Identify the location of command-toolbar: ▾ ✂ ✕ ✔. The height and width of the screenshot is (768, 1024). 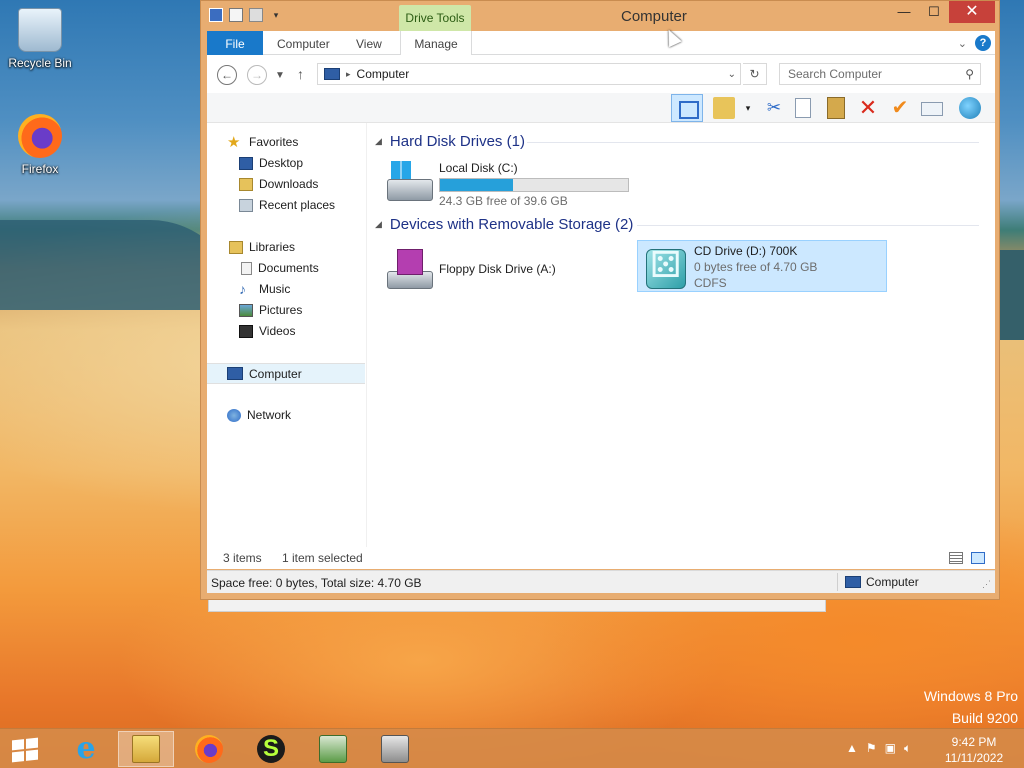
(601, 108).